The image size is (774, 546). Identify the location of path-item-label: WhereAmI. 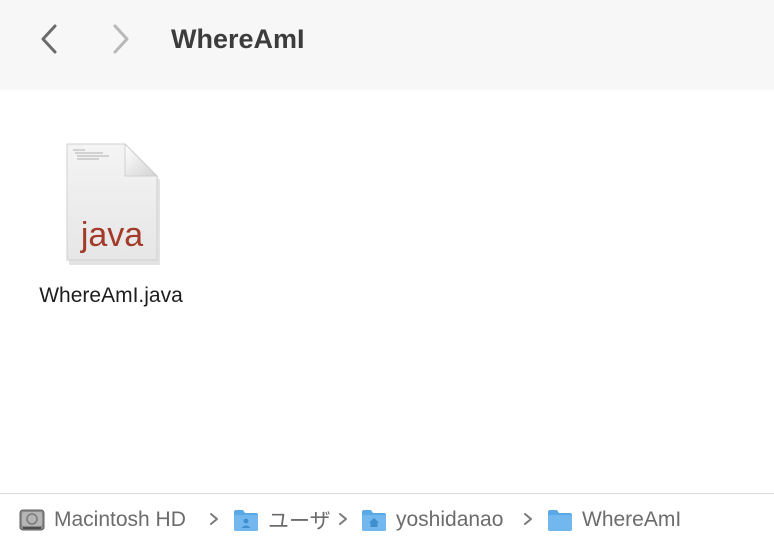
(632, 519).